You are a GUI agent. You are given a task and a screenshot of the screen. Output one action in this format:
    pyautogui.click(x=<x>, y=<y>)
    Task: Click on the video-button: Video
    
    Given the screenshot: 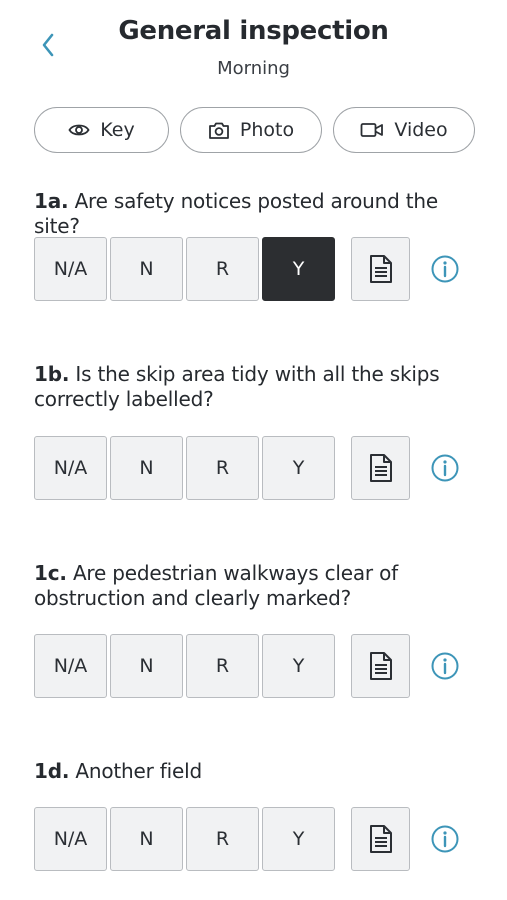 What is the action you would take?
    pyautogui.click(x=404, y=130)
    